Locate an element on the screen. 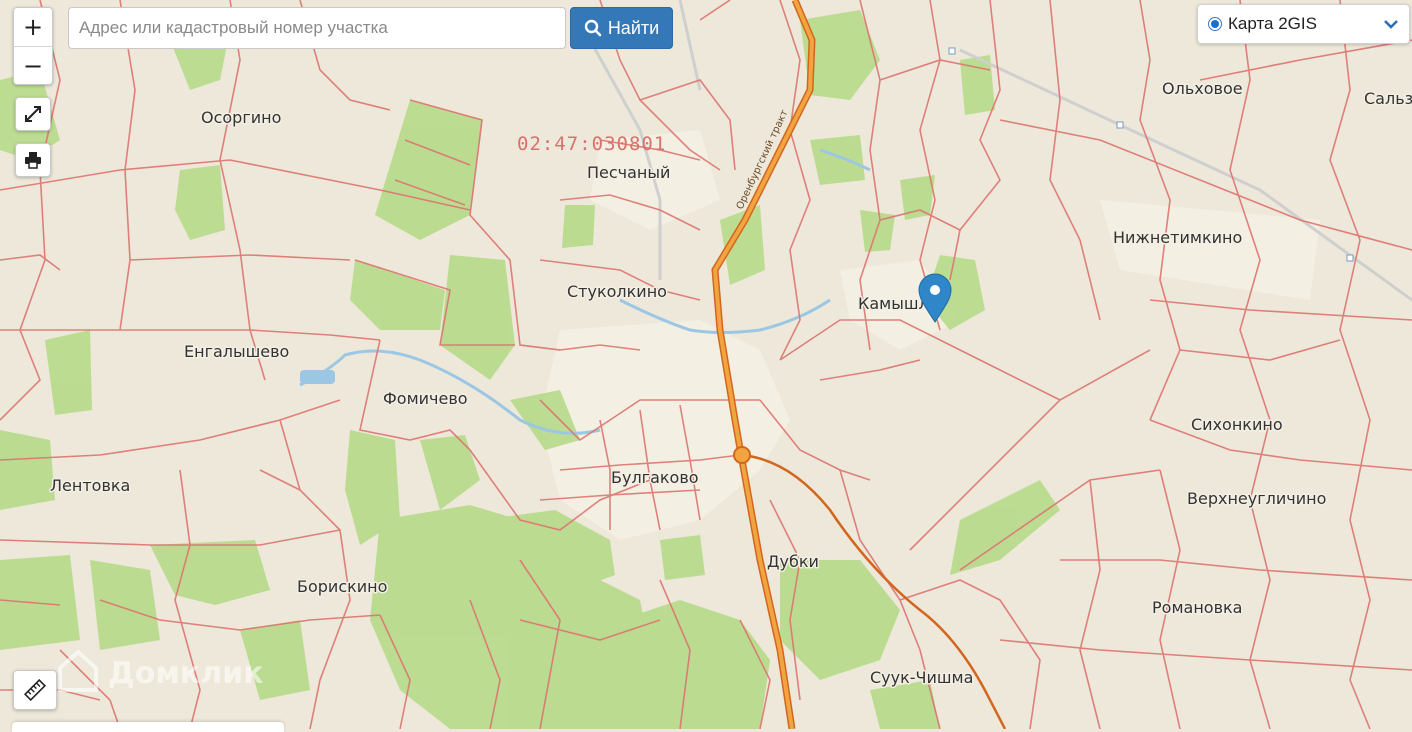 This screenshot has height=732, width=1412. place-sikhonkino: Сихонкино is located at coordinates (1237, 424).